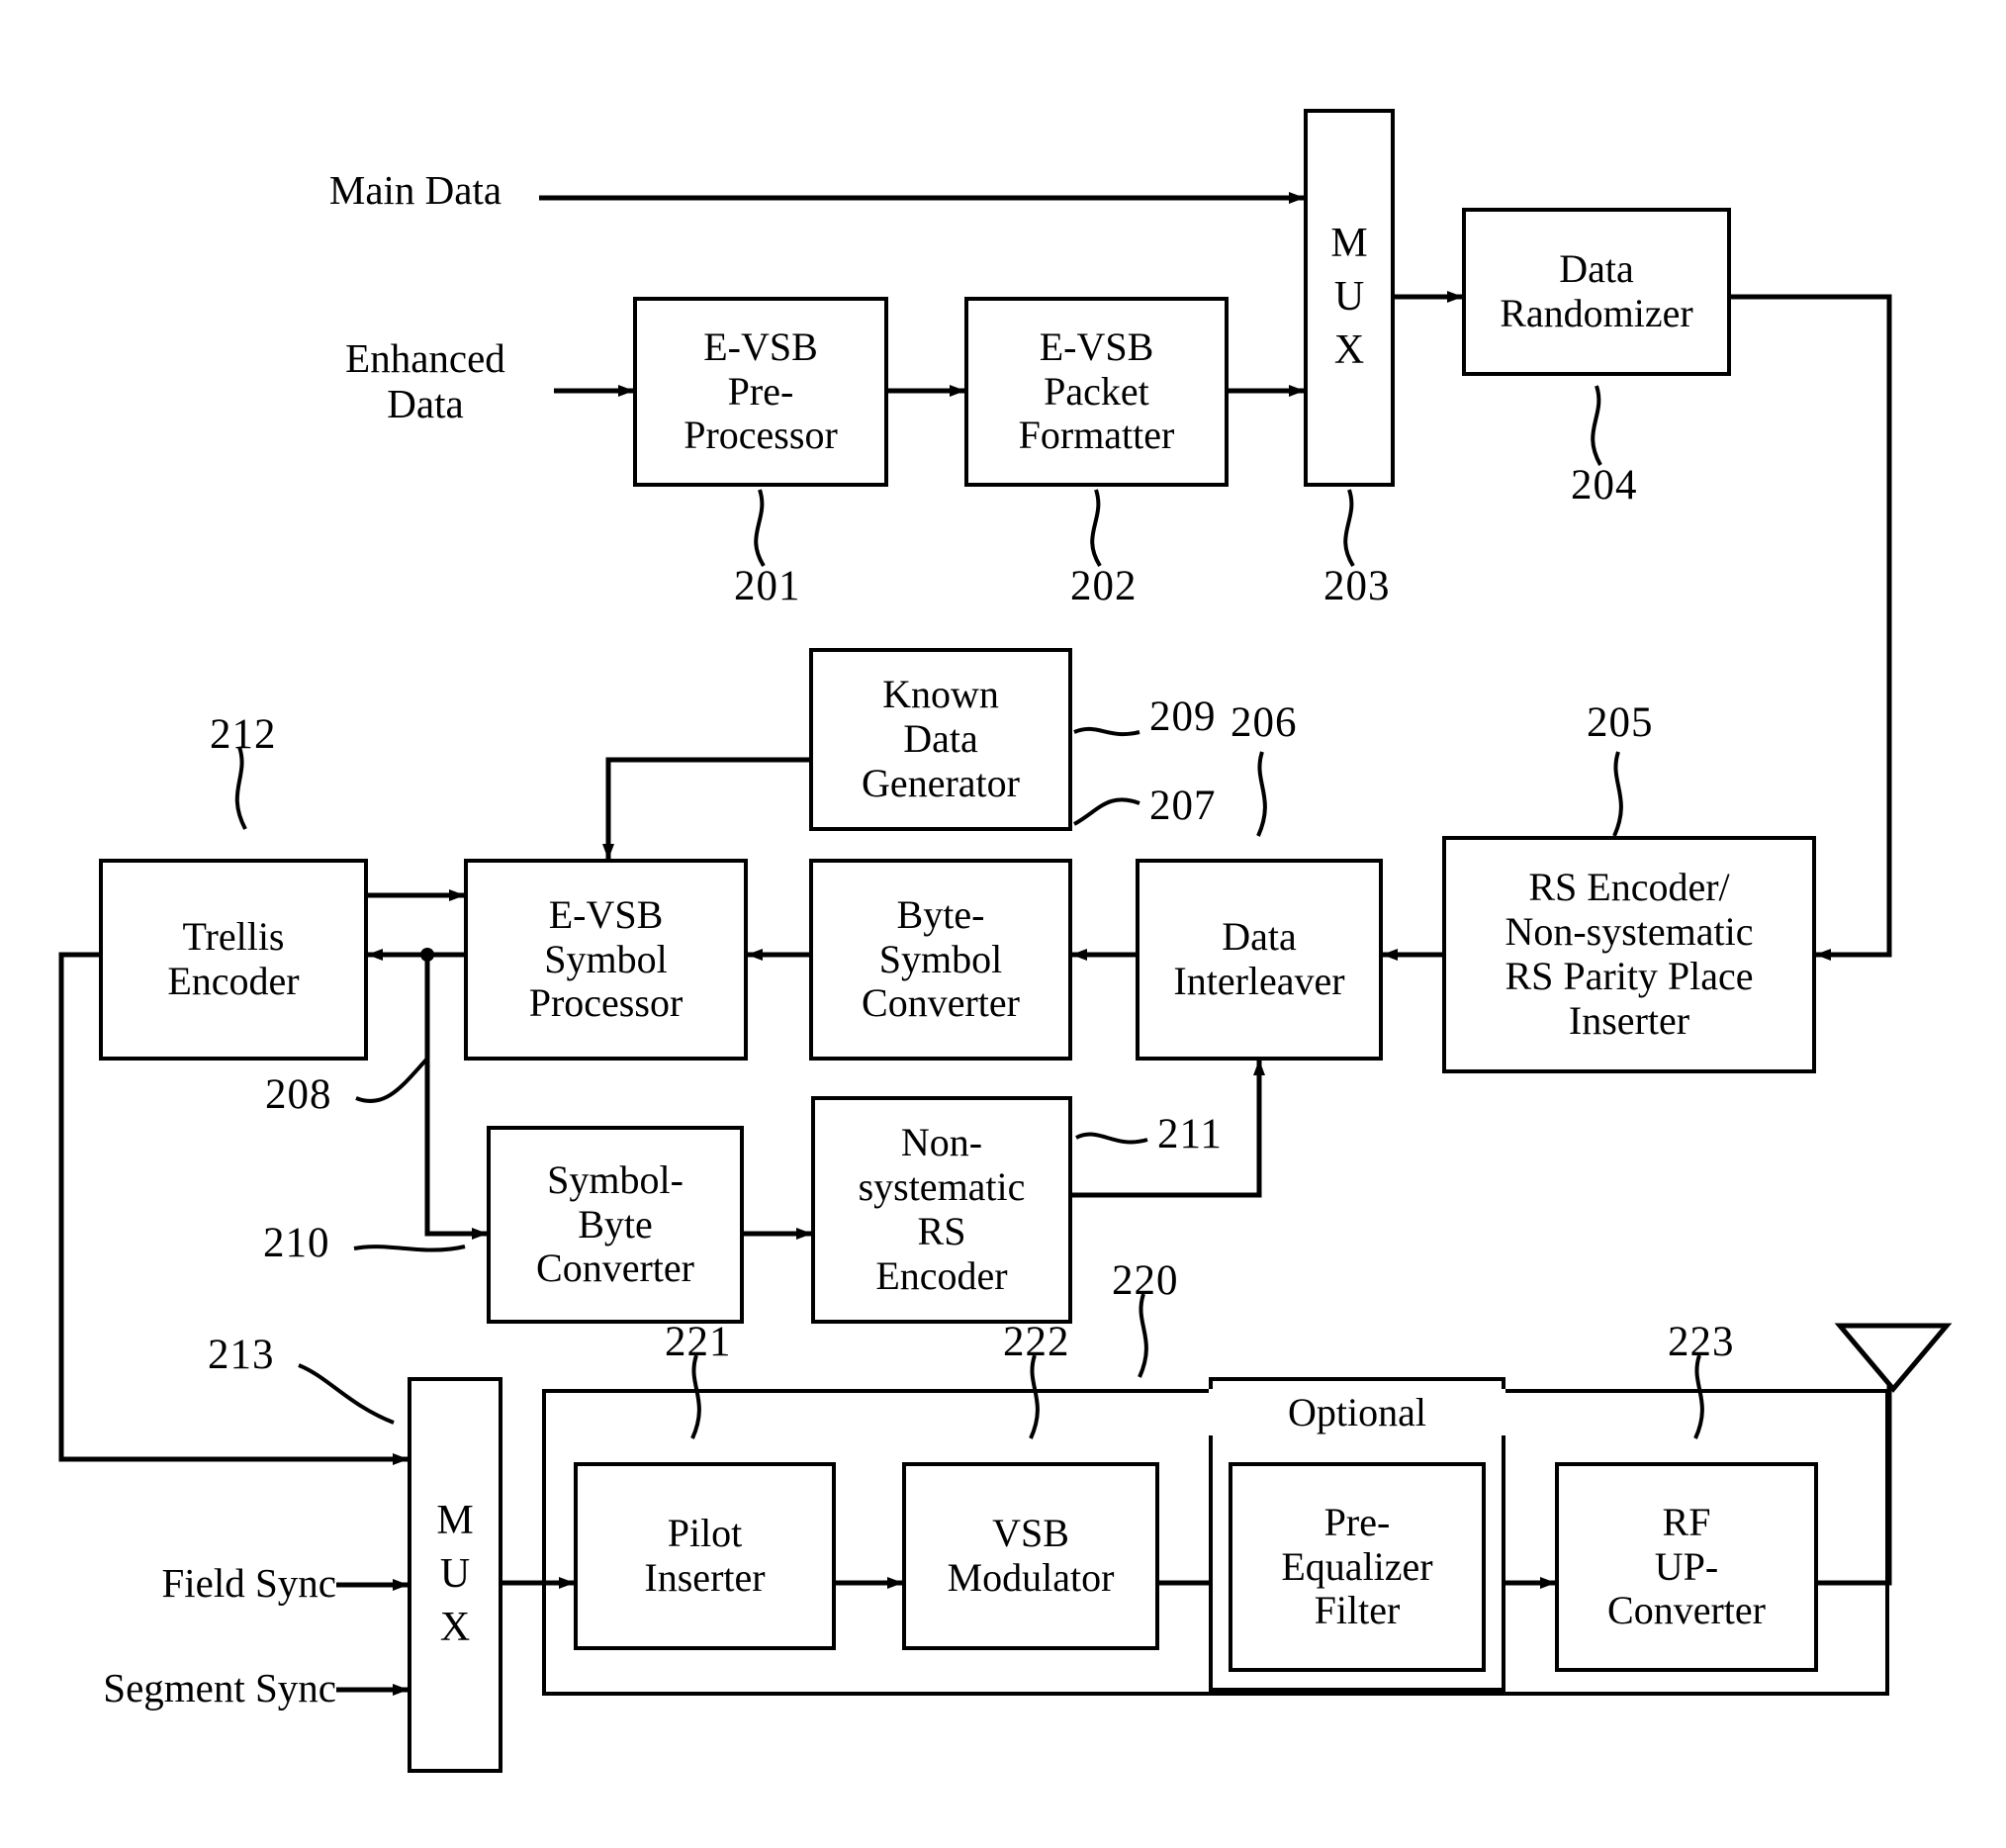 The width and height of the screenshot is (2006, 1848). I want to click on ref-numeral-211: 211, so click(1190, 1134).